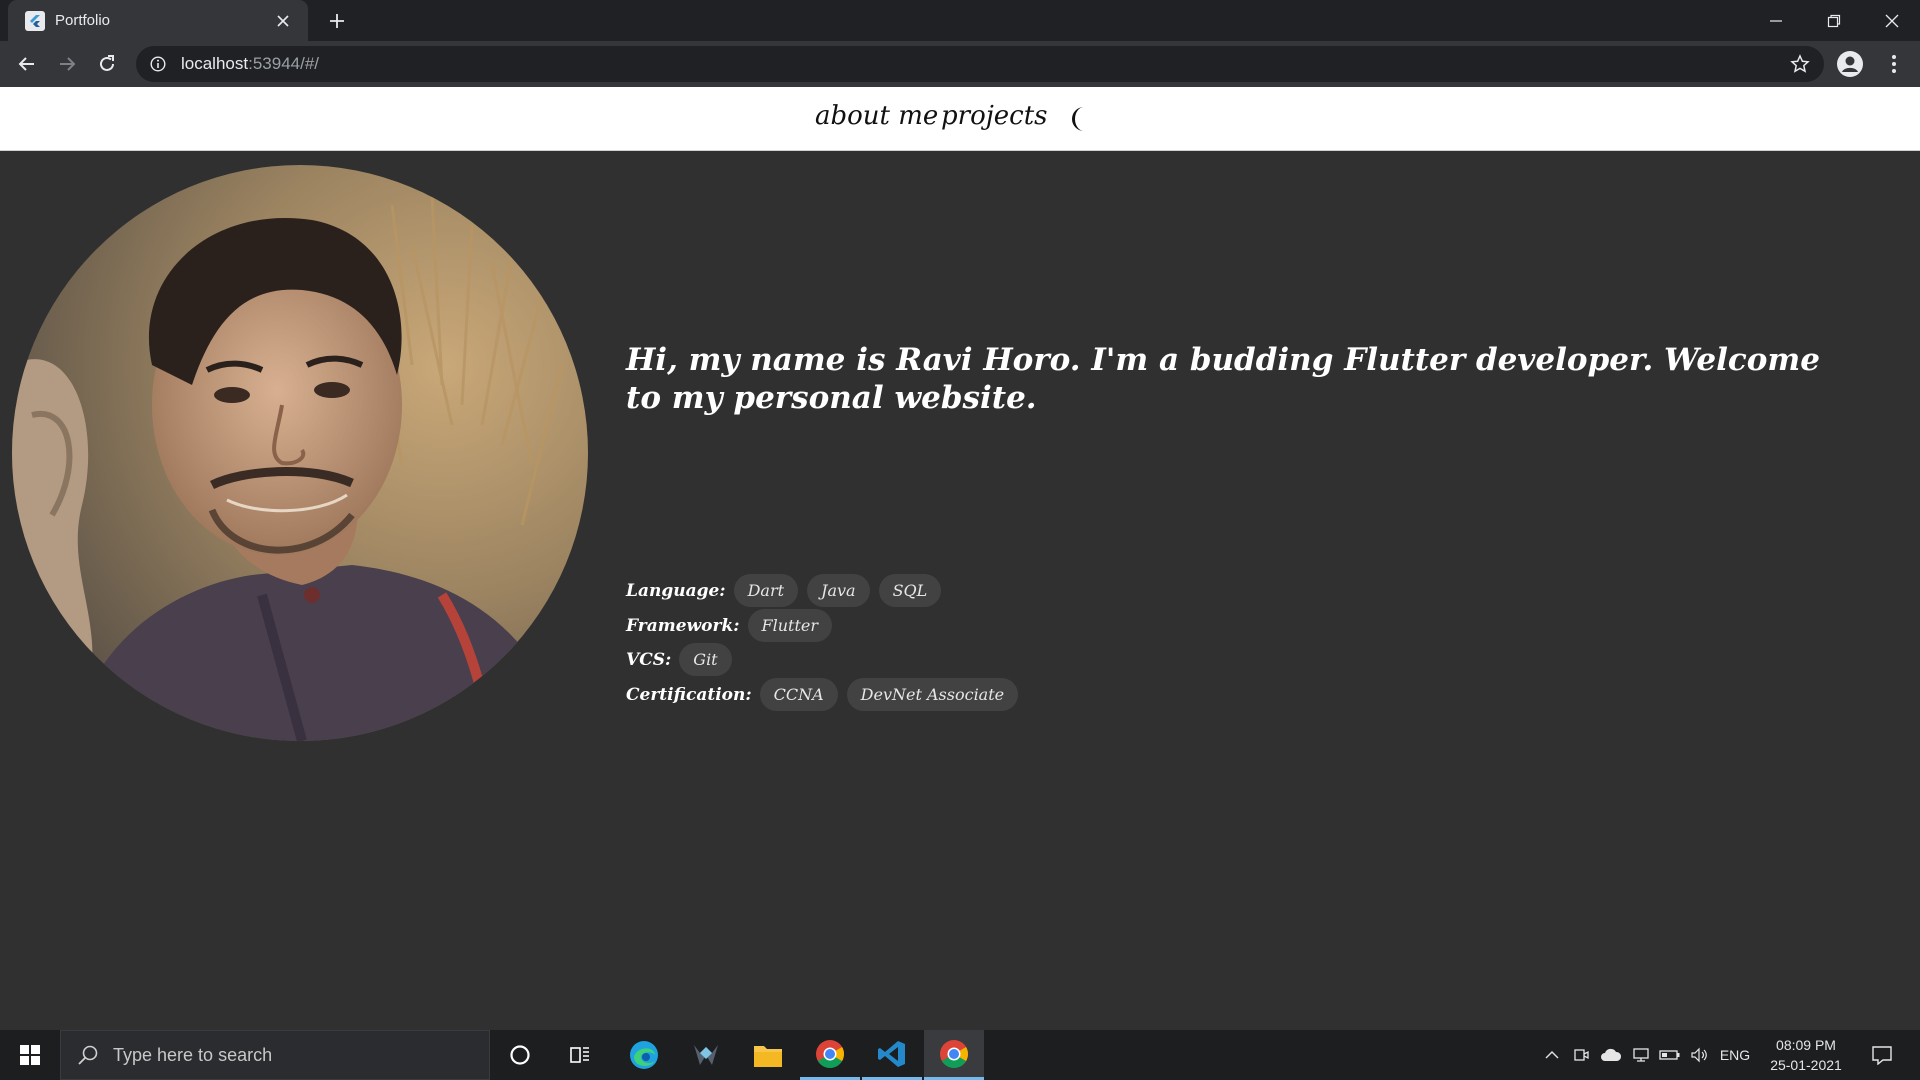 This screenshot has height=1080, width=1920. Describe the element at coordinates (250, 63) in the screenshot. I see `url-text: localhost:53944/#/` at that location.